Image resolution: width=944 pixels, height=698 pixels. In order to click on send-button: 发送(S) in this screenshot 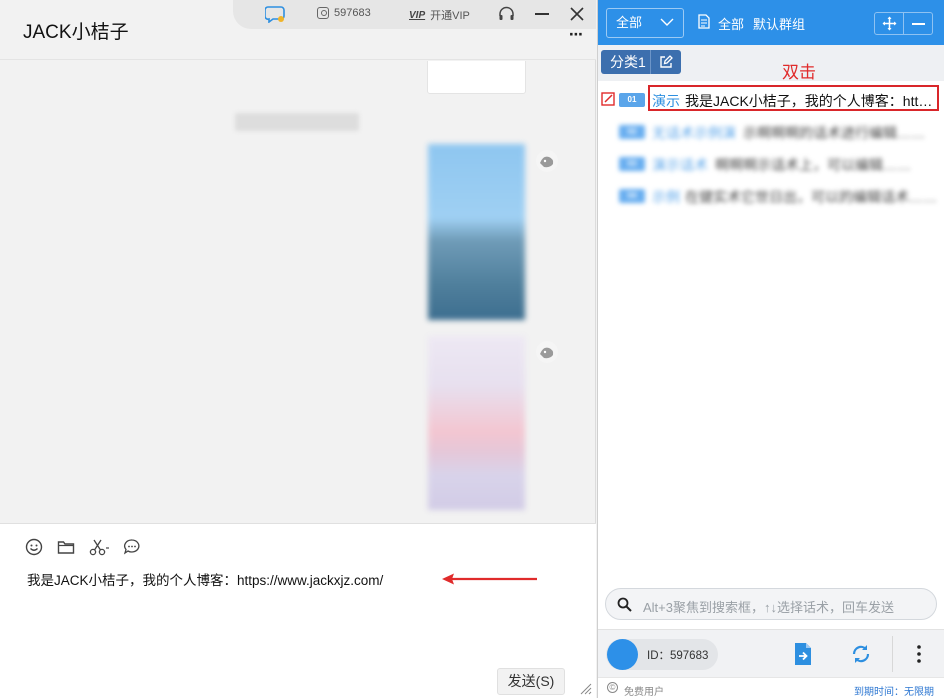, I will do `click(531, 681)`.